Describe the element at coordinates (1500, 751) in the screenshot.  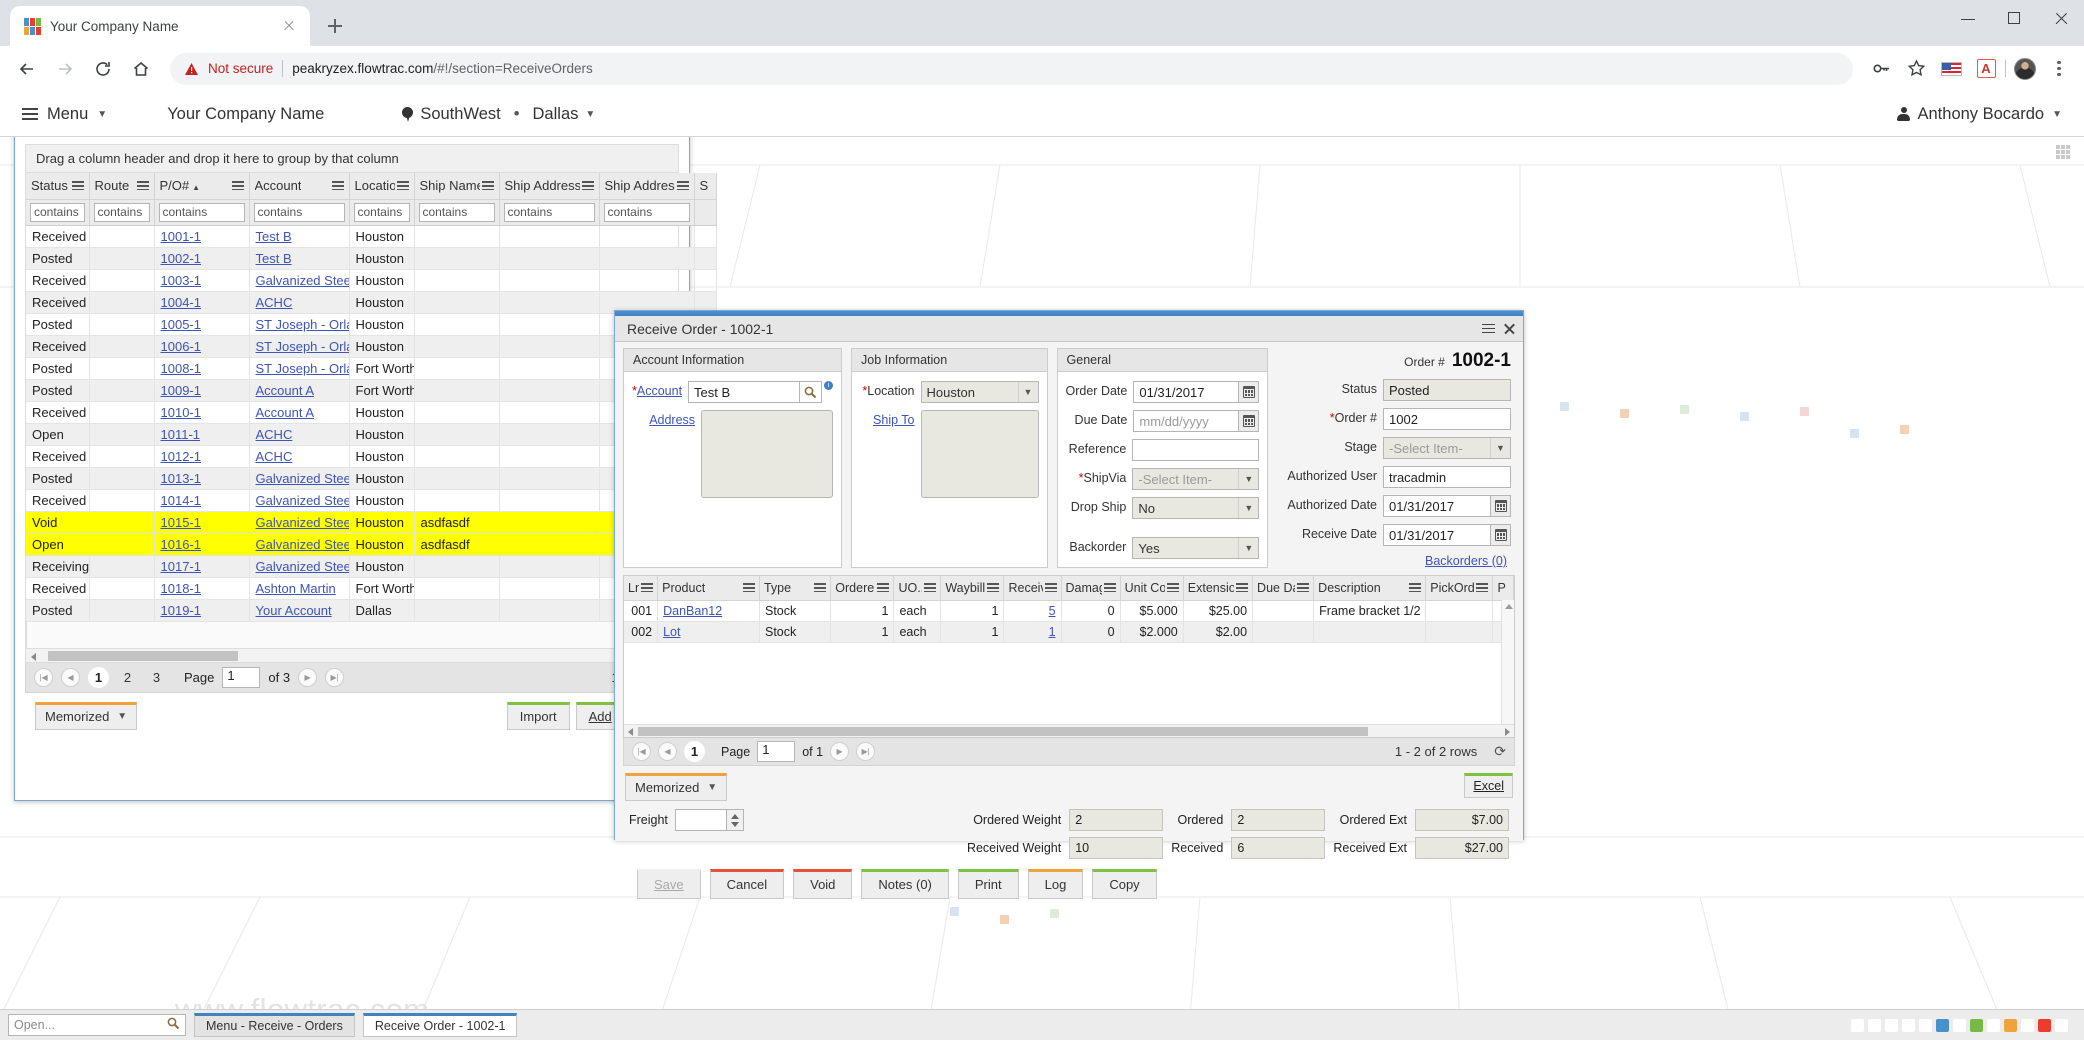
I see `refresh-icon: ⟳` at that location.